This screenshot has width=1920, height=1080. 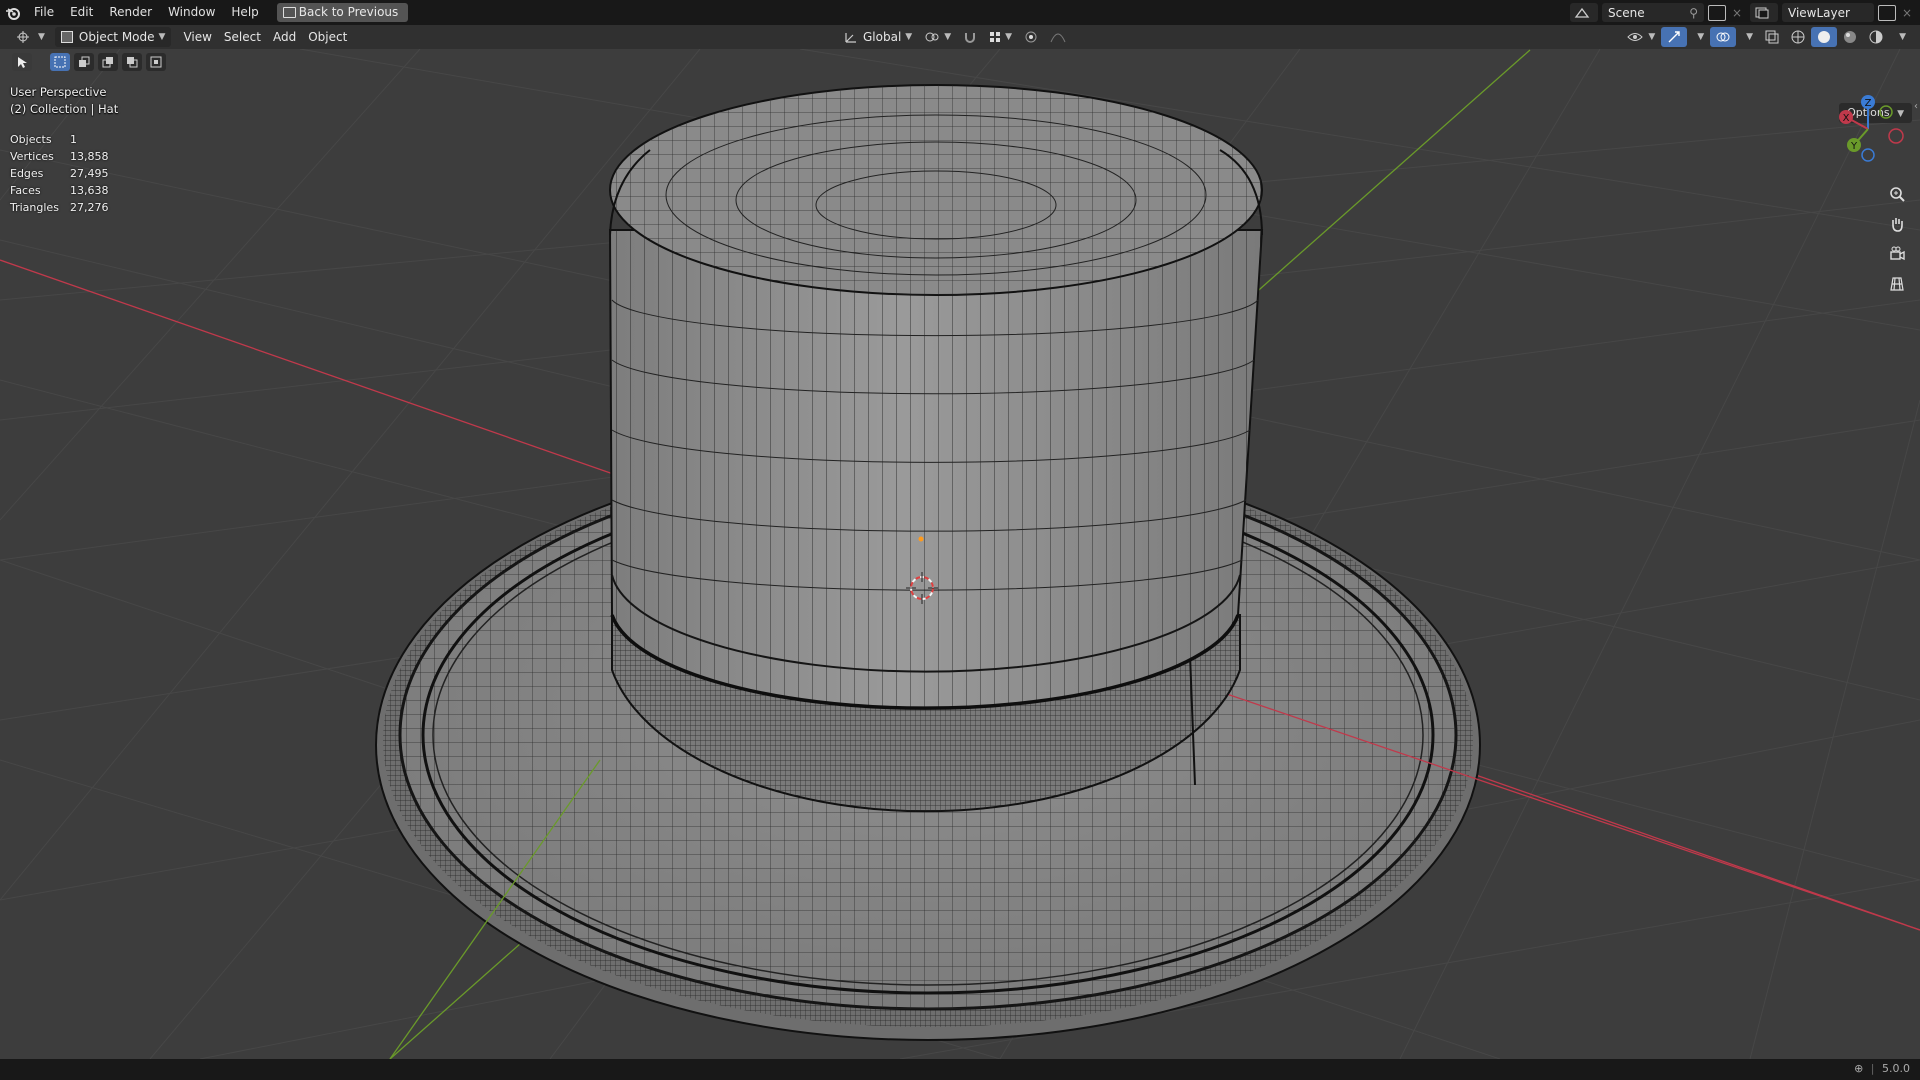 I want to click on stat-label: Triangles, so click(x=34, y=207).